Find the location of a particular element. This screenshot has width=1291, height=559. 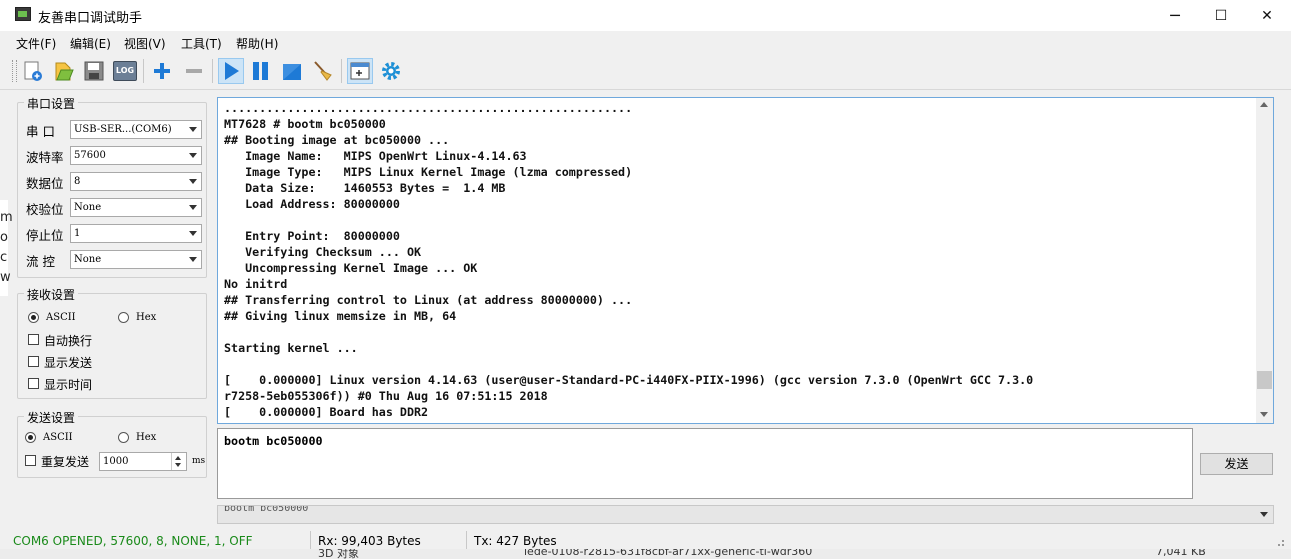

close-button: ✕ is located at coordinates (1267, 15).